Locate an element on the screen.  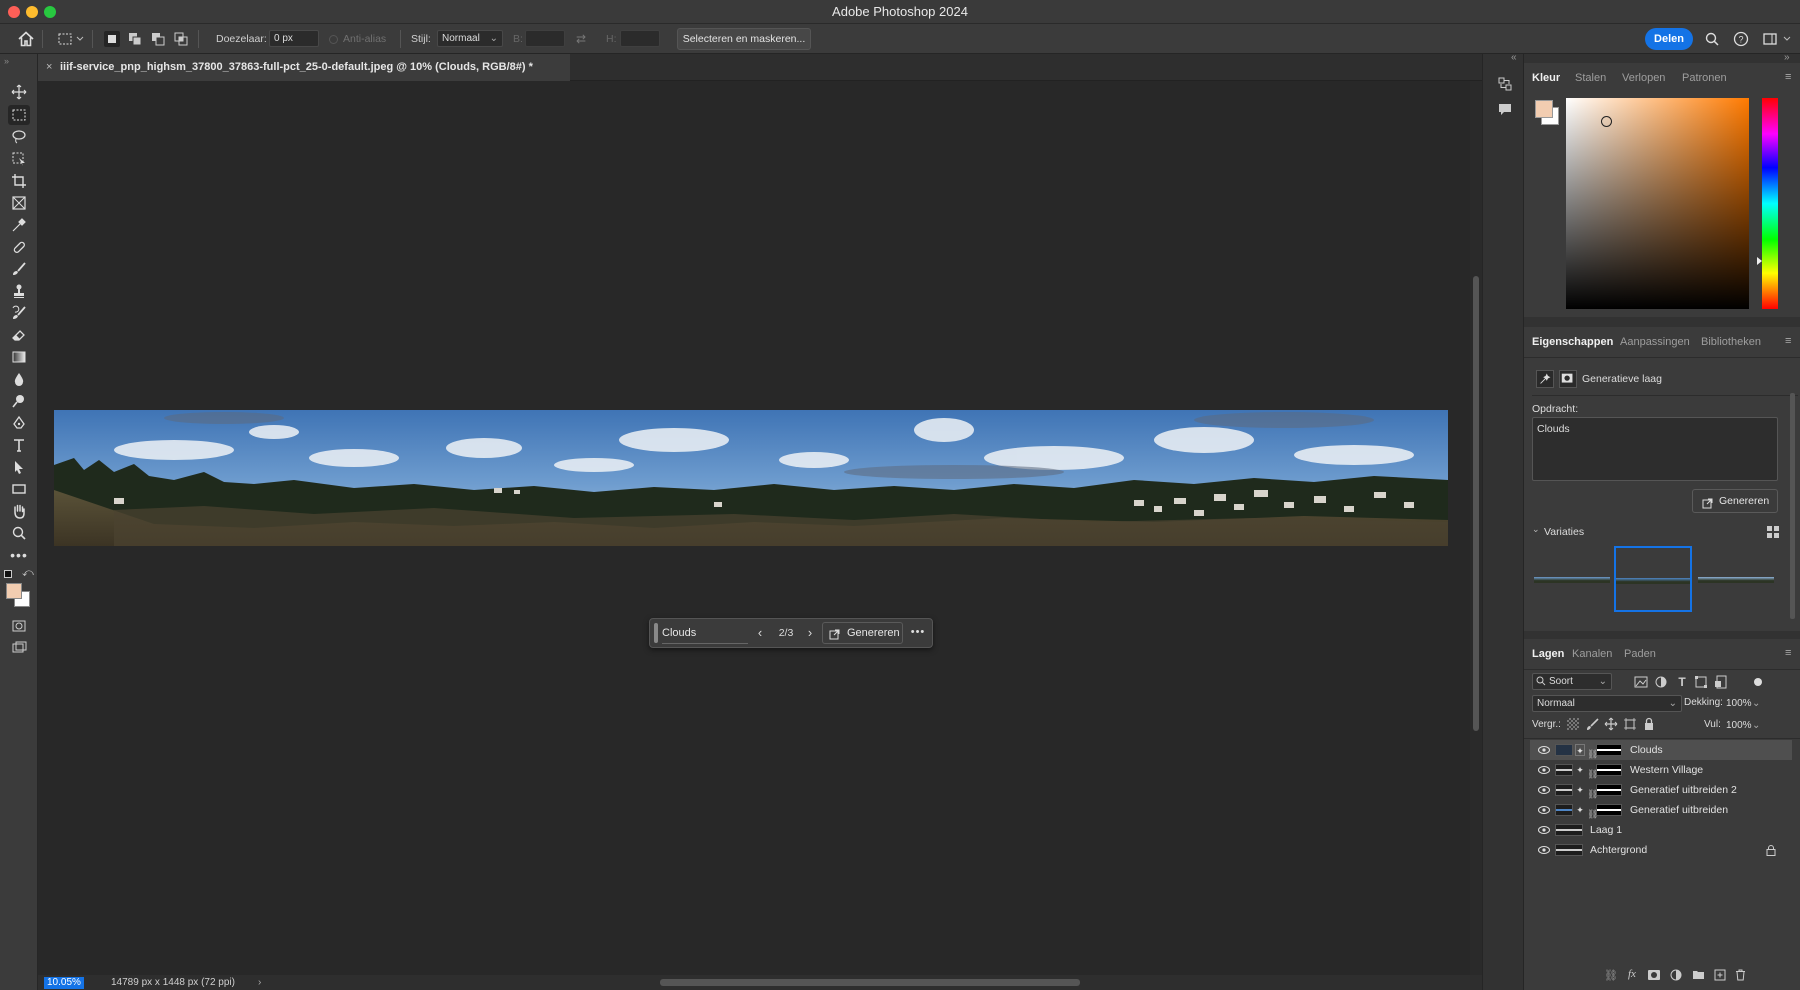
layer-filter-select: Soort ⌄ is located at coordinates (1572, 681).